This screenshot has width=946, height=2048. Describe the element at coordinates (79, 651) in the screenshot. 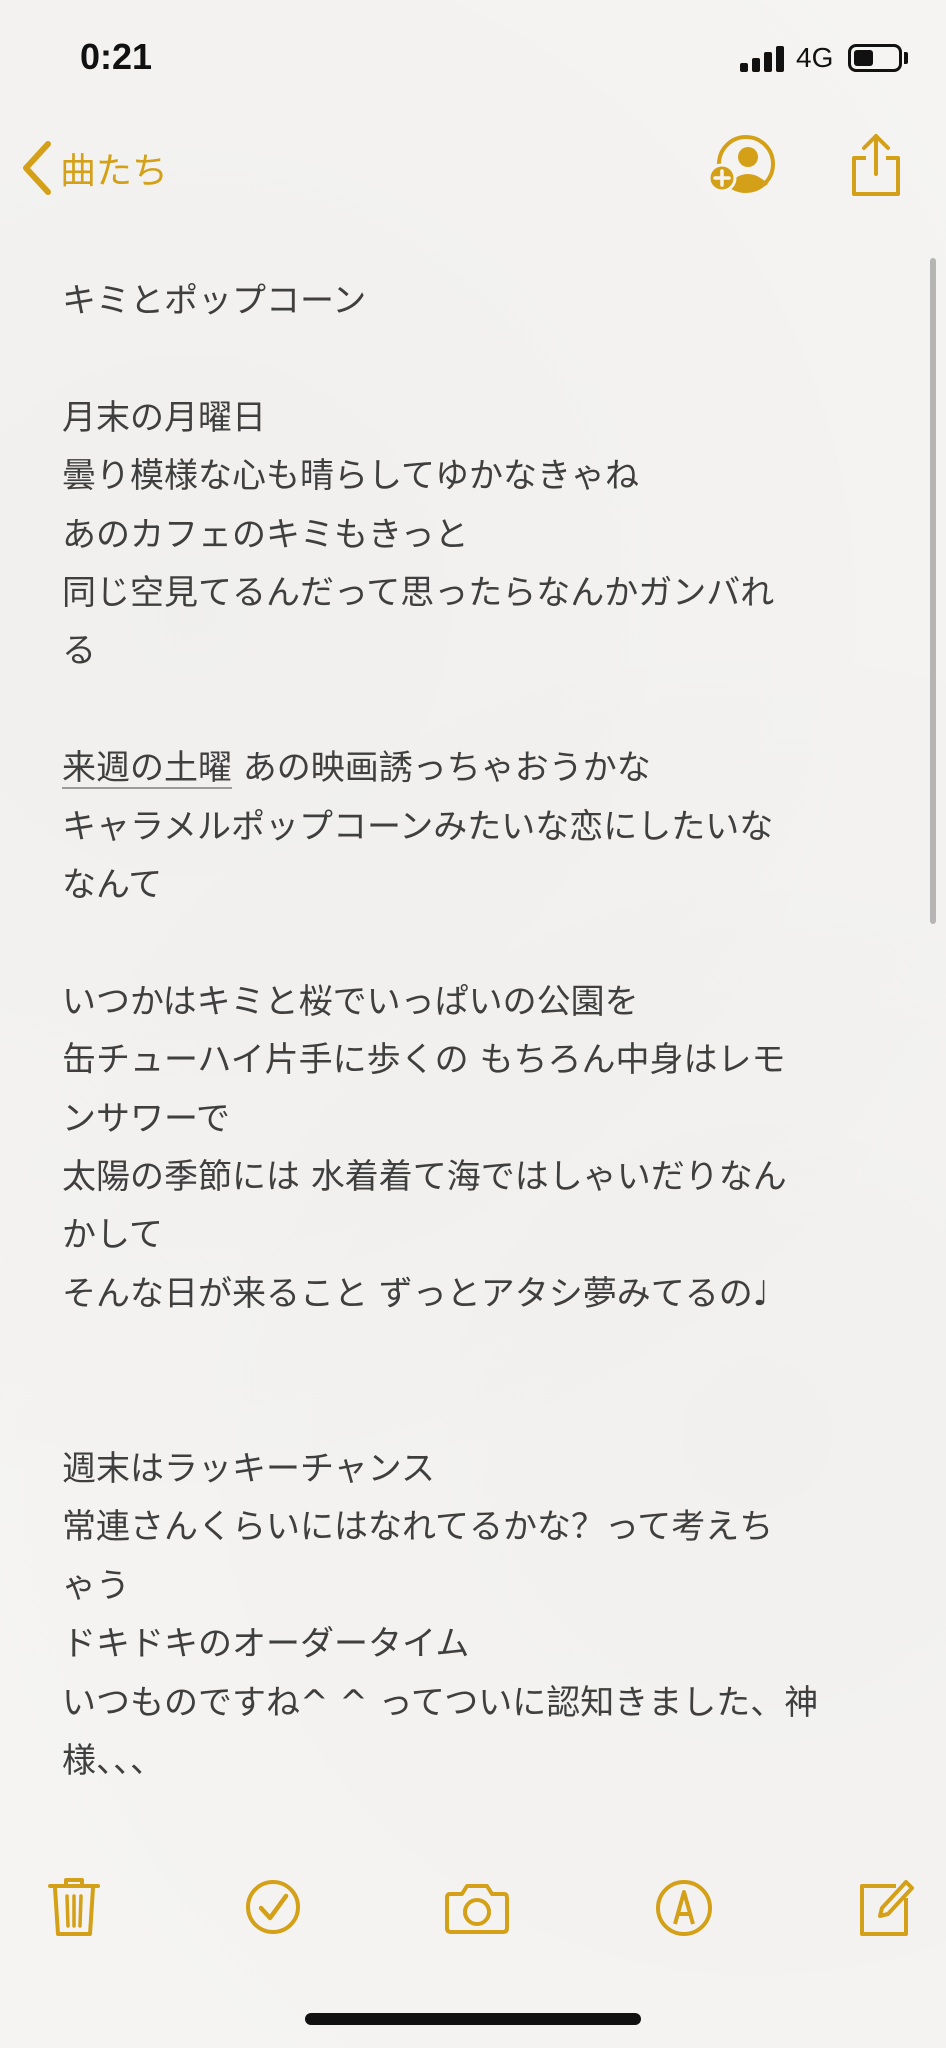

I see `note-line: る` at that location.